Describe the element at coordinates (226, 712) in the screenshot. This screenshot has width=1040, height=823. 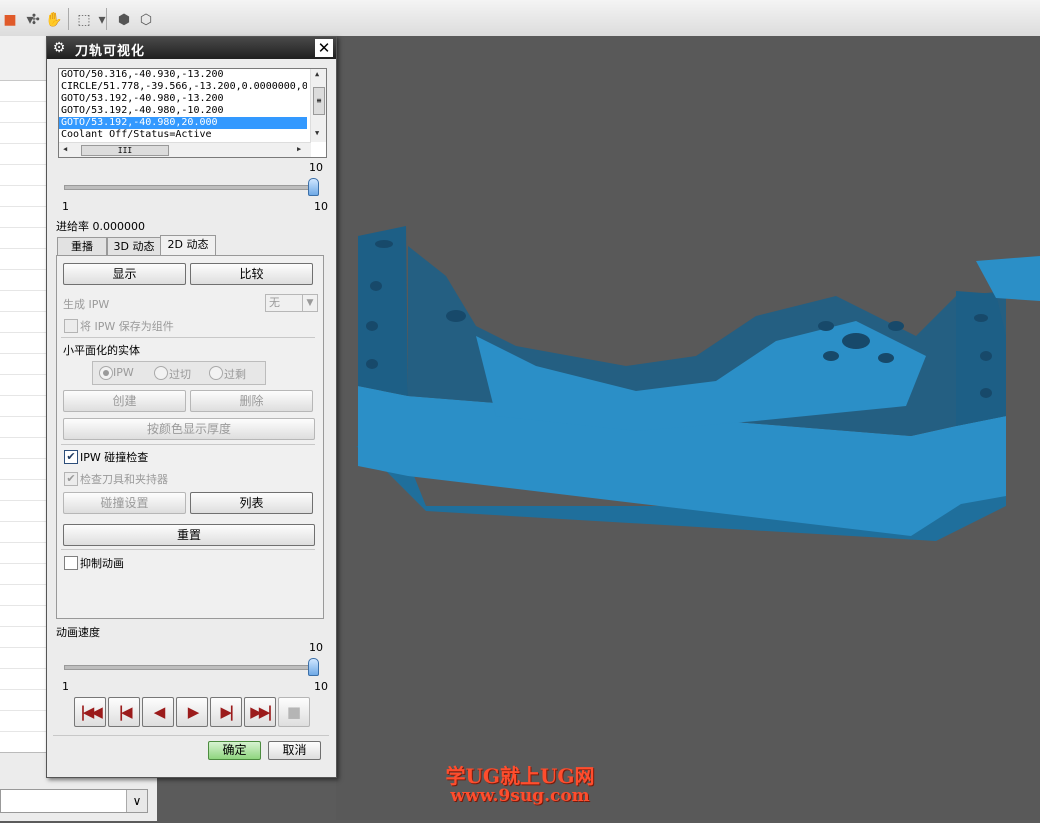
I see `step-forward-button: ▶|` at that location.